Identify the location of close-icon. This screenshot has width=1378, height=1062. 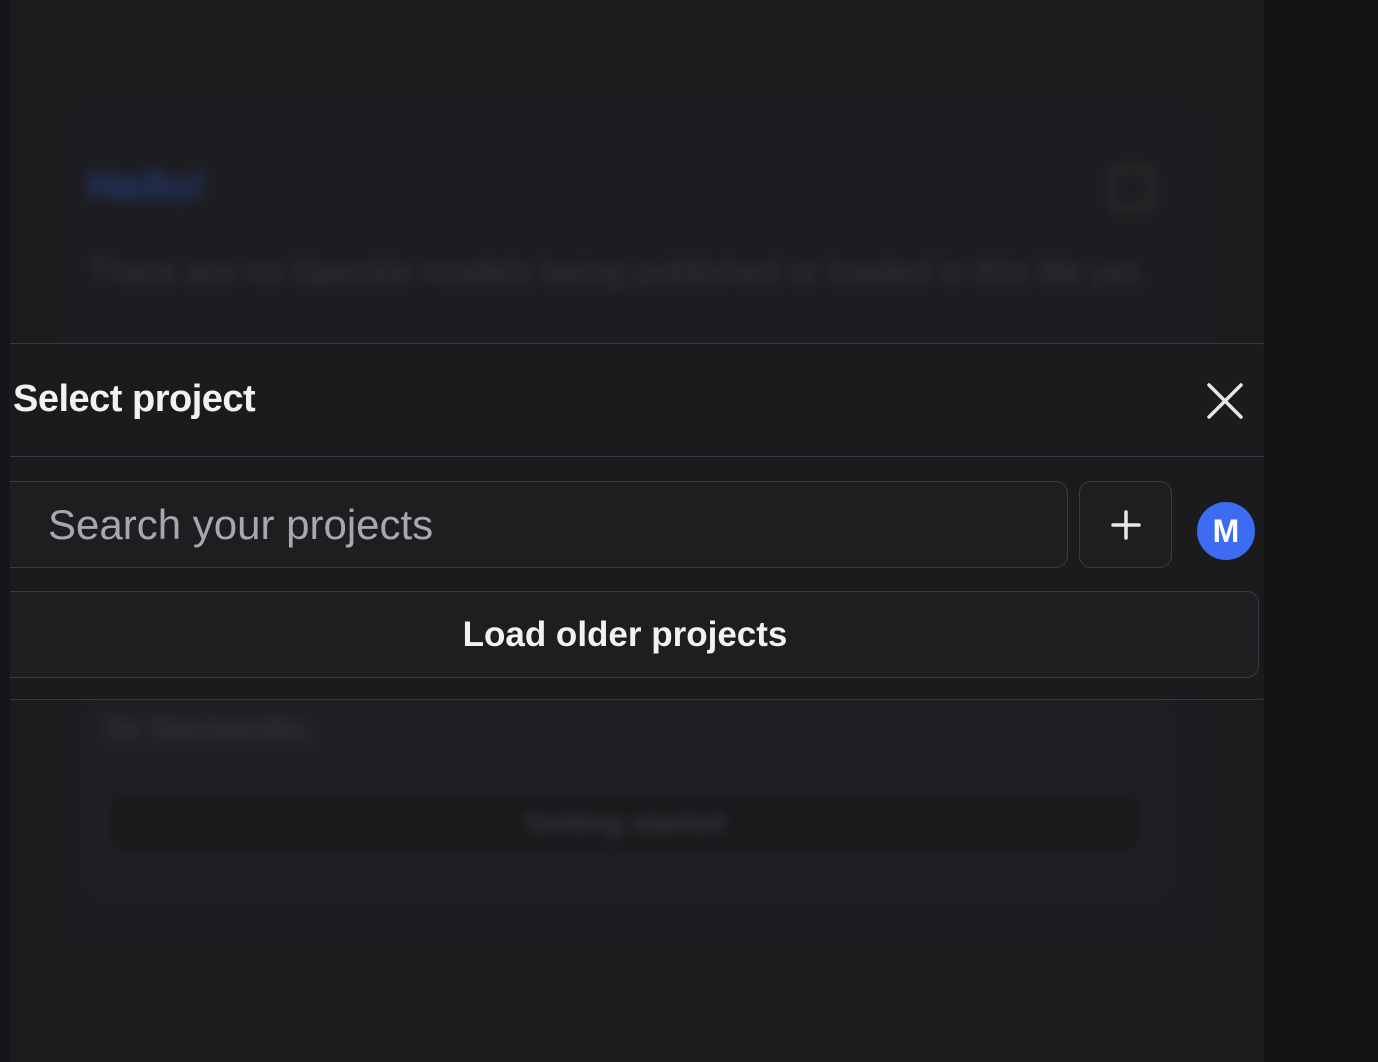
(1225, 401).